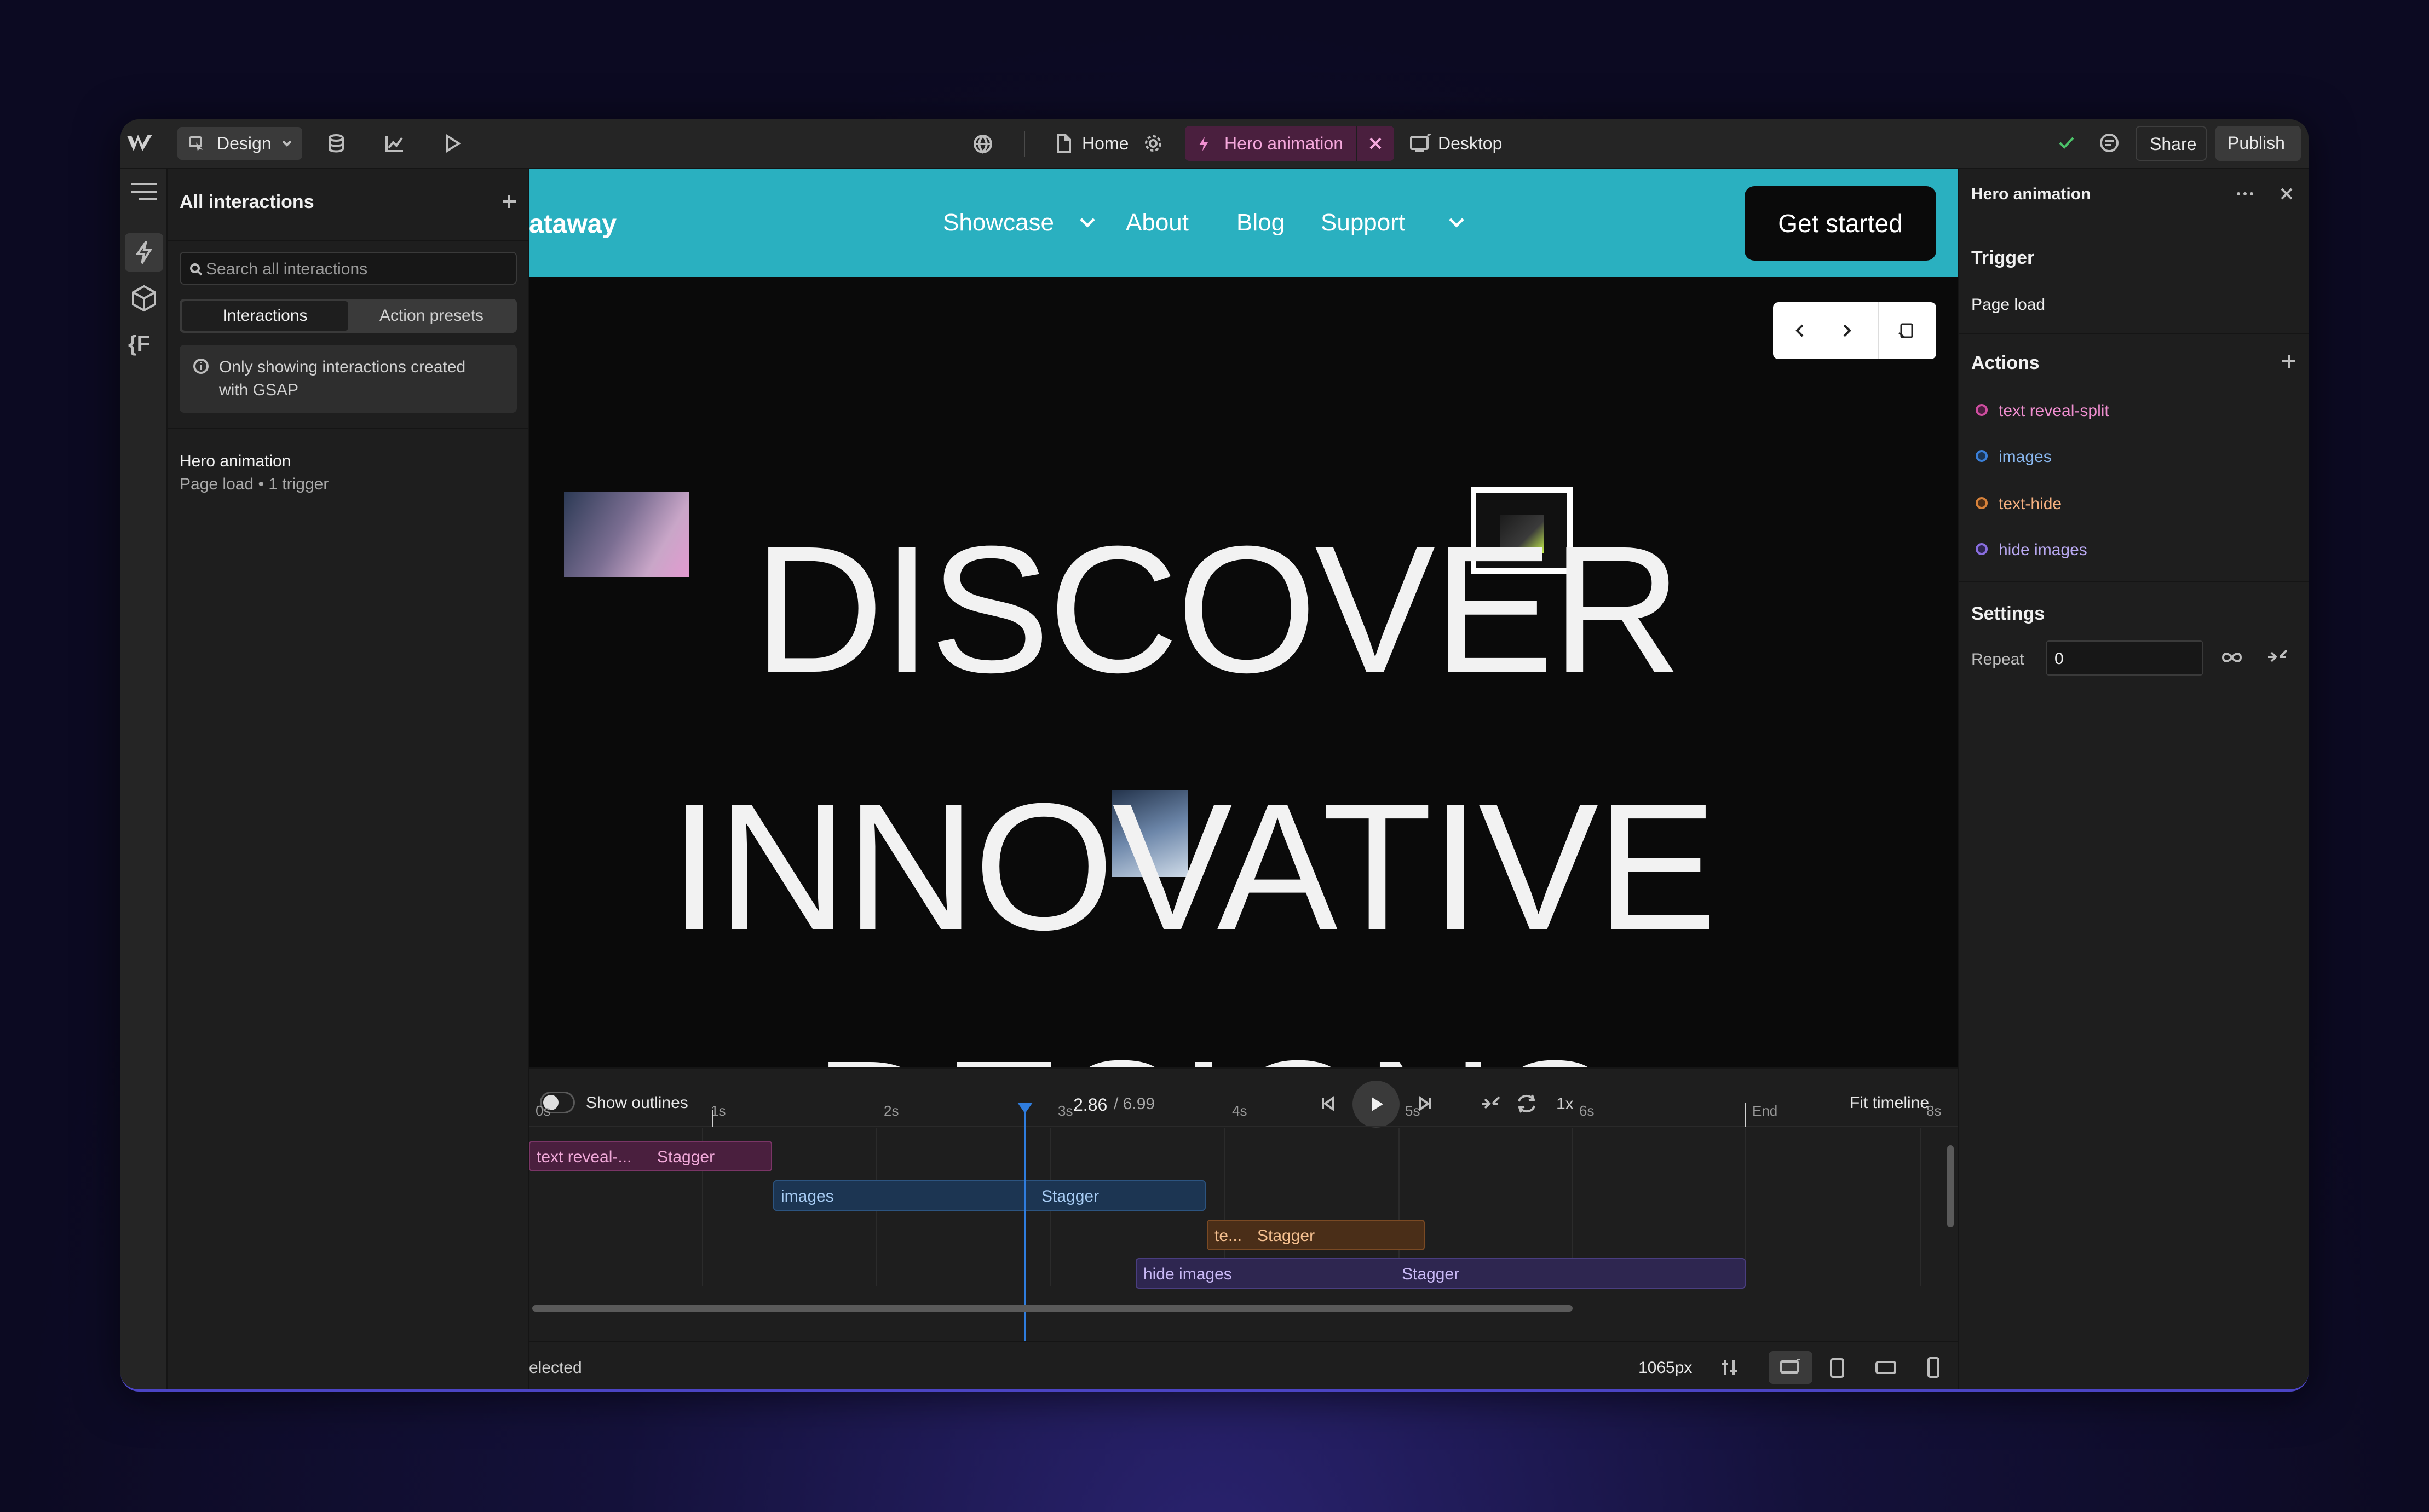 Image resolution: width=2429 pixels, height=1512 pixels. Describe the element at coordinates (2134, 459) in the screenshot. I see `action-item: images` at that location.